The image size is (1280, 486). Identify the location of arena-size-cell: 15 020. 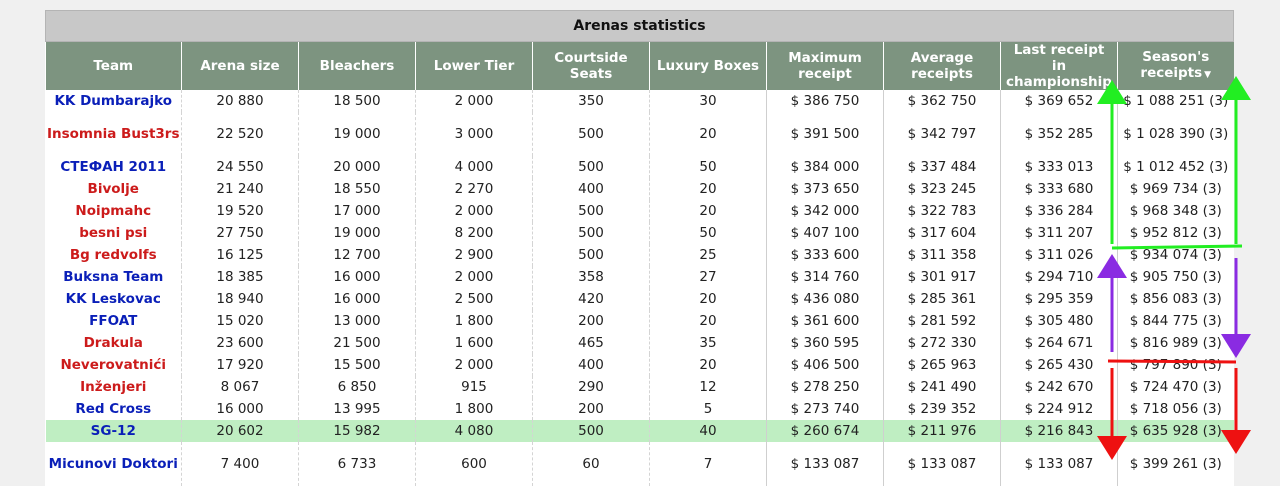
(240, 321).